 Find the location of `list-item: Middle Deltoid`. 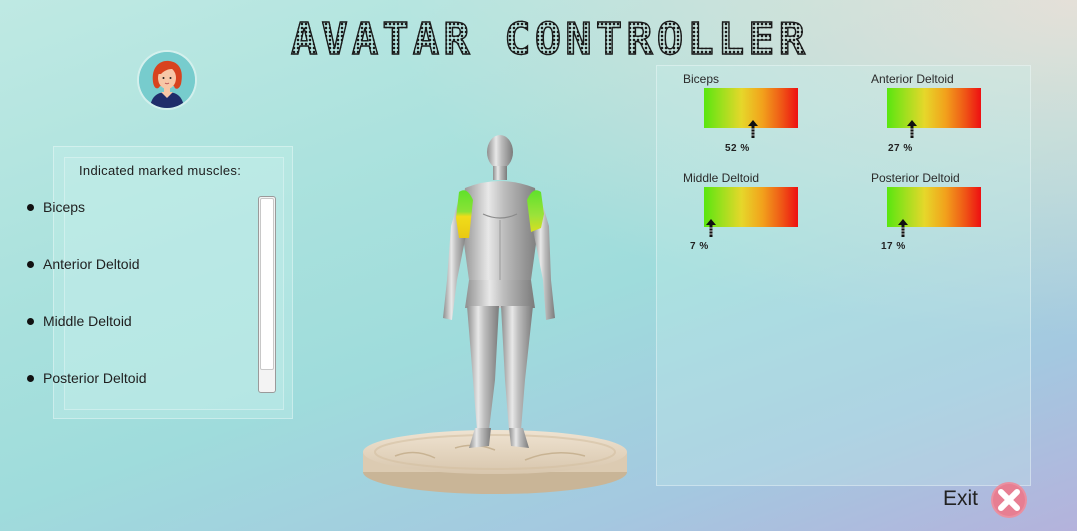

list-item: Middle Deltoid is located at coordinates (79, 321).